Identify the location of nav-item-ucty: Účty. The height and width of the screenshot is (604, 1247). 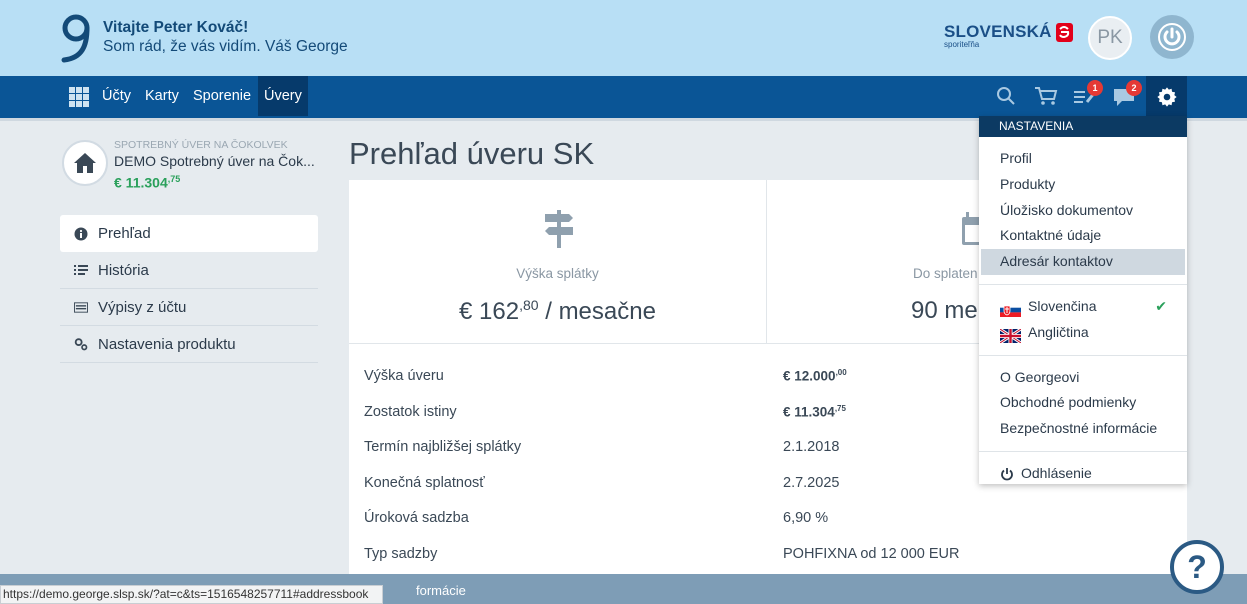
(116, 96).